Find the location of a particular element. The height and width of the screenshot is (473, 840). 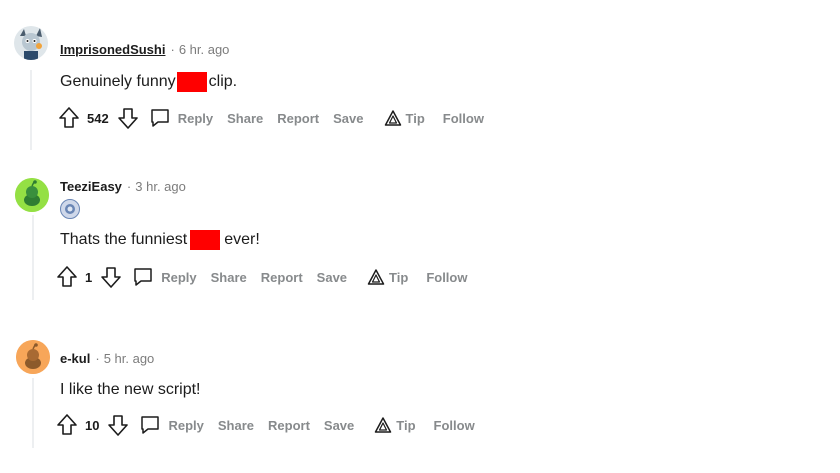

username-link: e-kul is located at coordinates (75, 358).